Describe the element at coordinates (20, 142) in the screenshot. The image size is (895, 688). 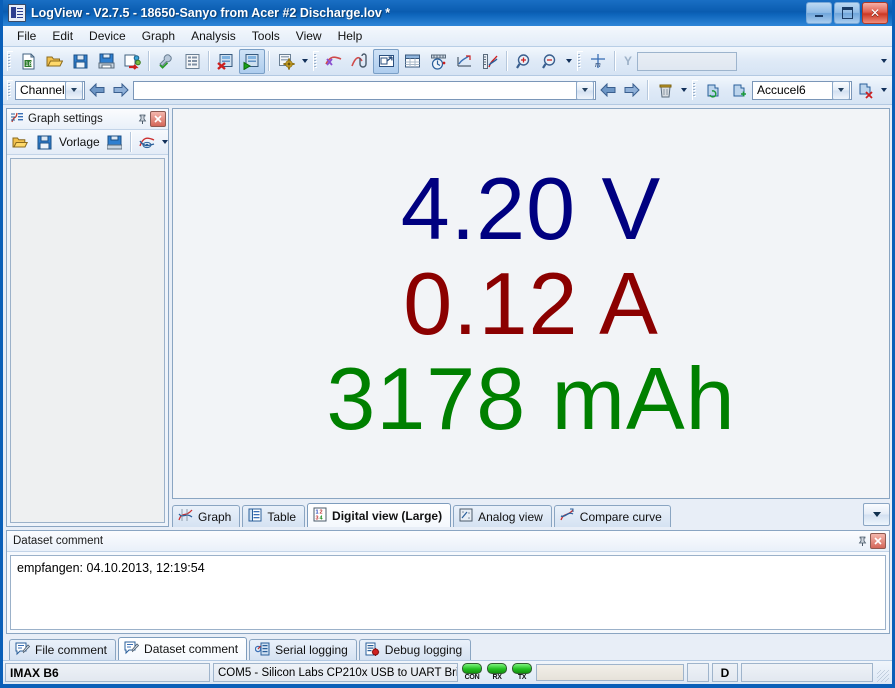
I see `open-template-icon` at that location.